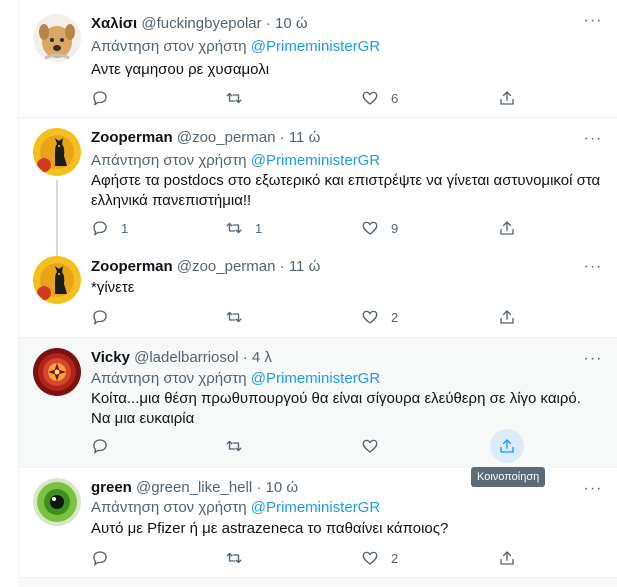 The height and width of the screenshot is (587, 617). What do you see at coordinates (243, 228) in the screenshot?
I see `retweet-button: 1` at bounding box center [243, 228].